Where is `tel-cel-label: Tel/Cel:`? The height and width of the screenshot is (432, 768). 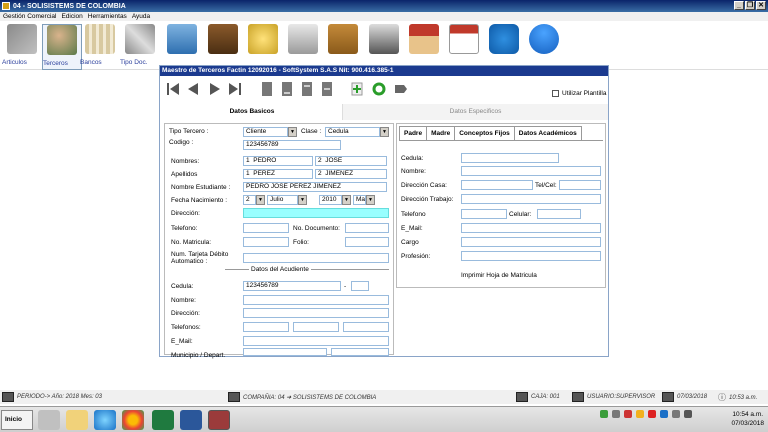
tel-cel-label: Tel/Cel: is located at coordinates (546, 185).